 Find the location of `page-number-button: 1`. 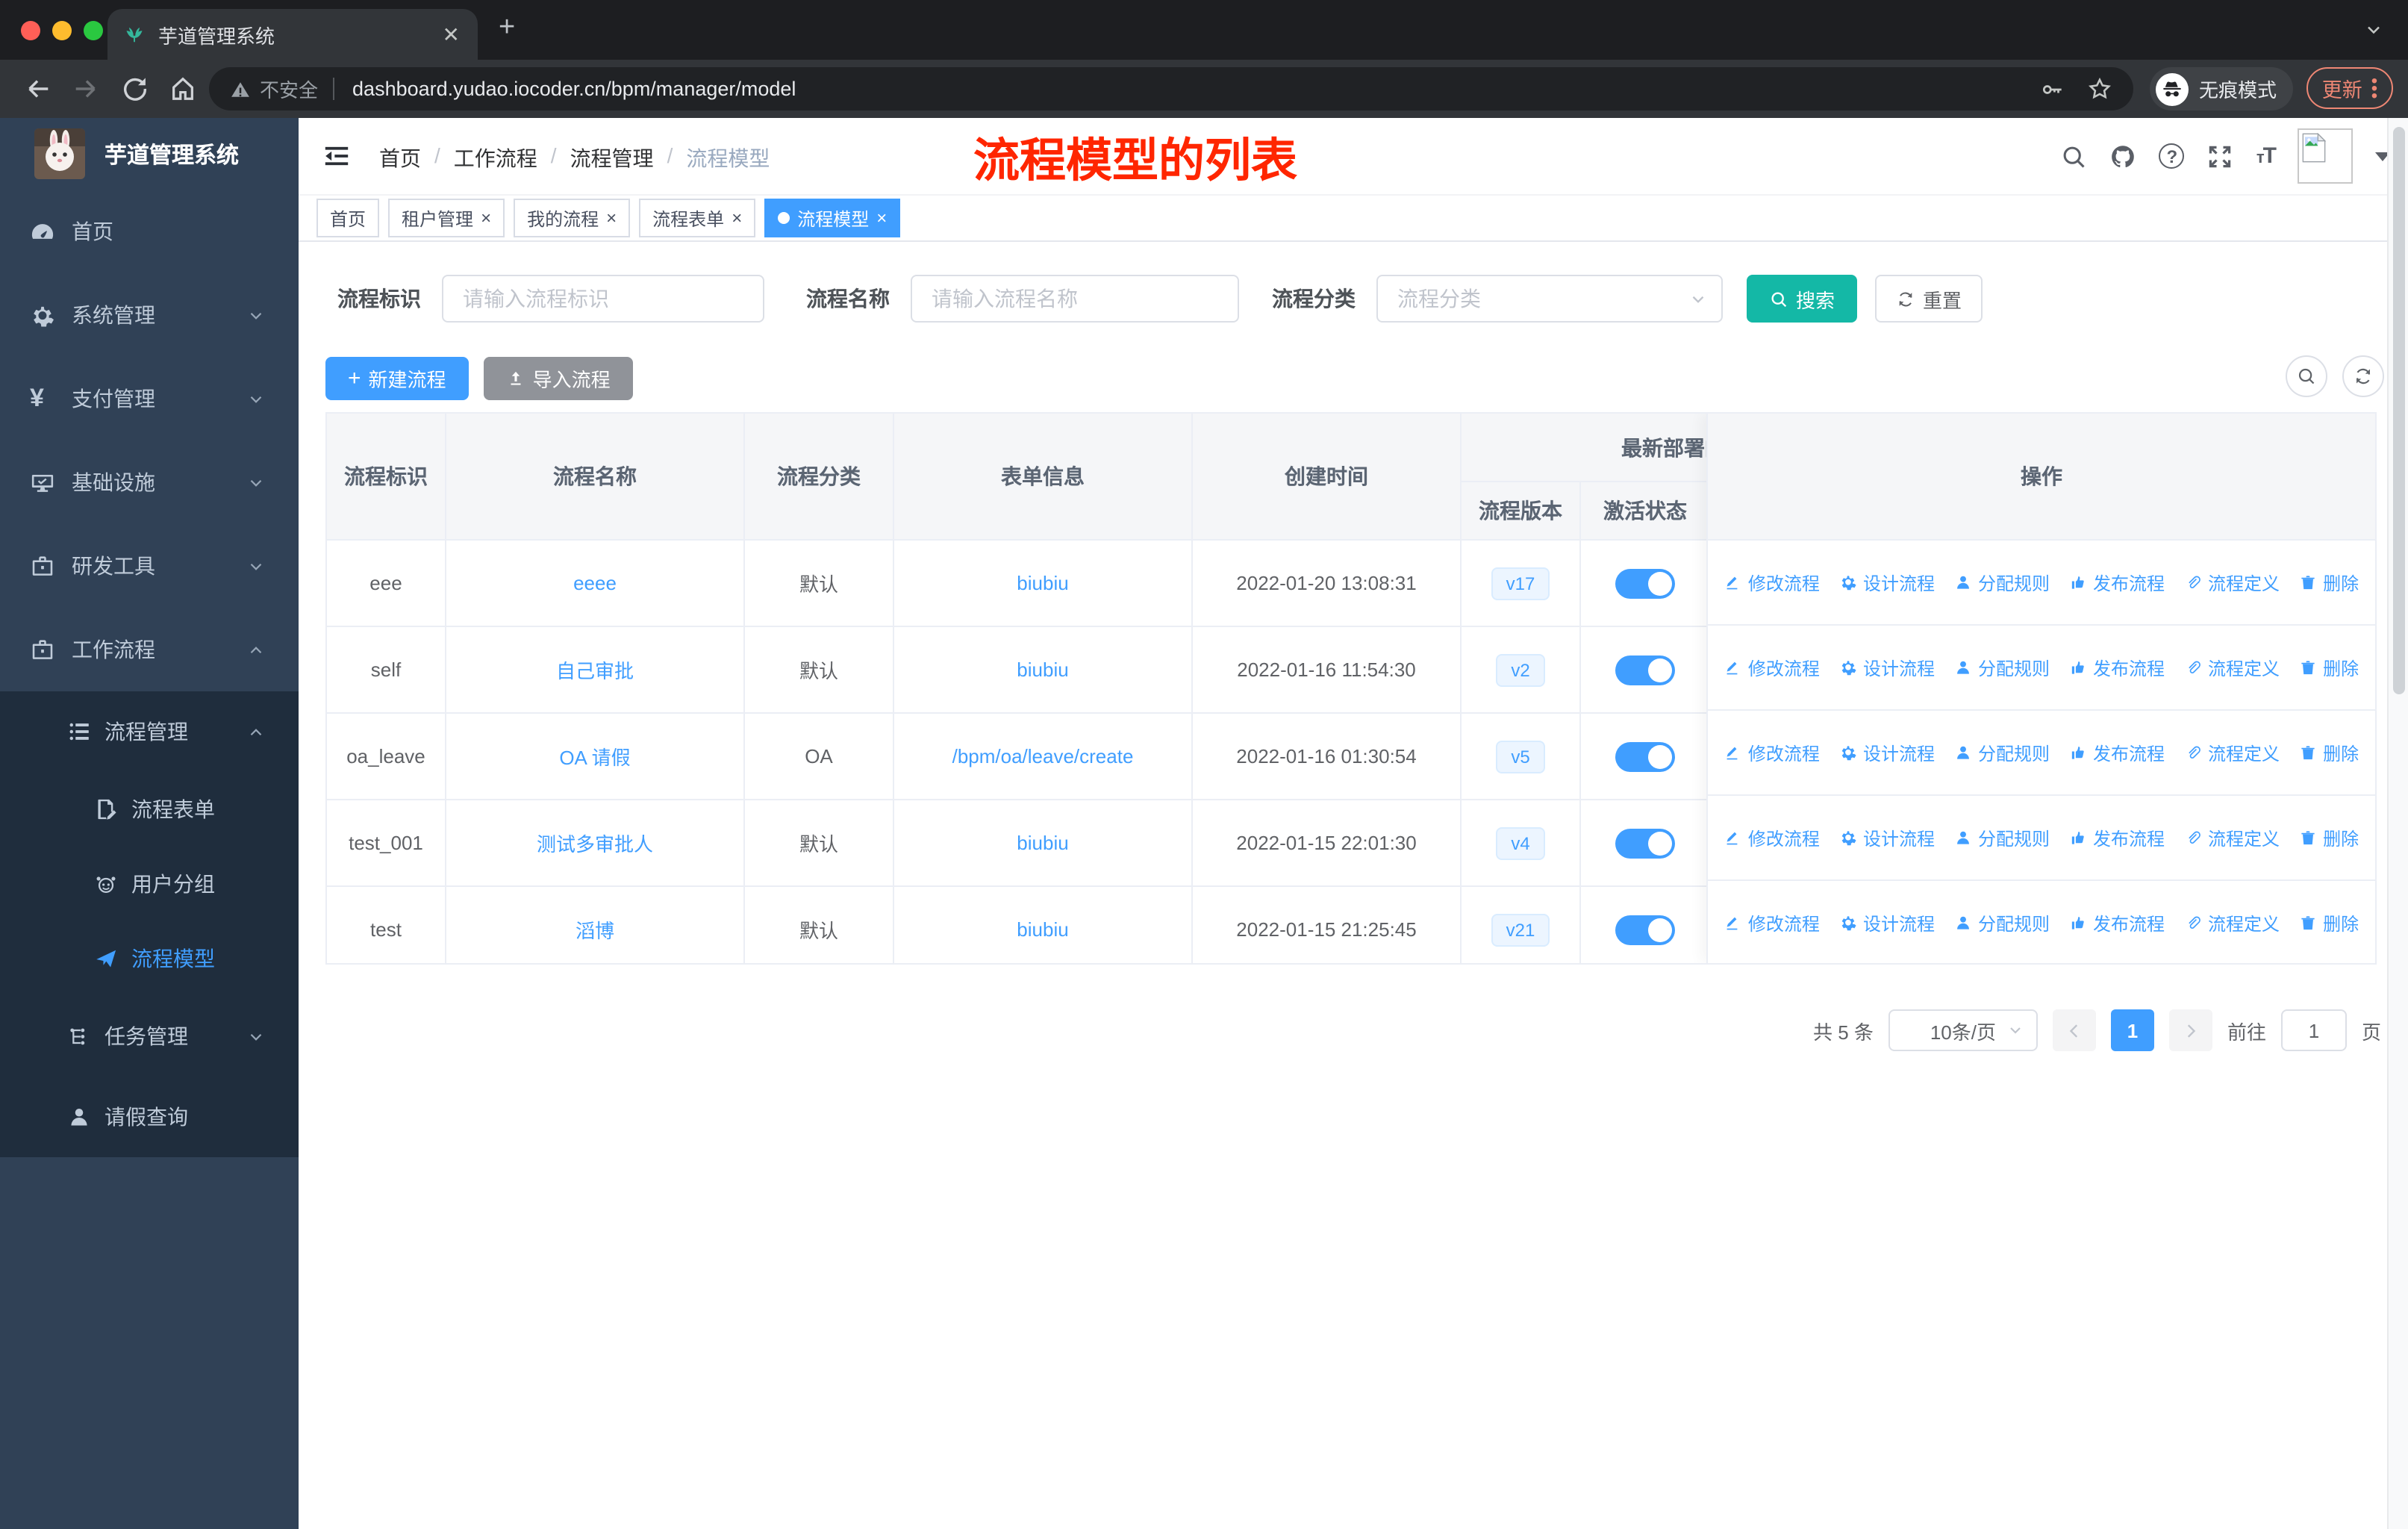

page-number-button: 1 is located at coordinates (2132, 1030).